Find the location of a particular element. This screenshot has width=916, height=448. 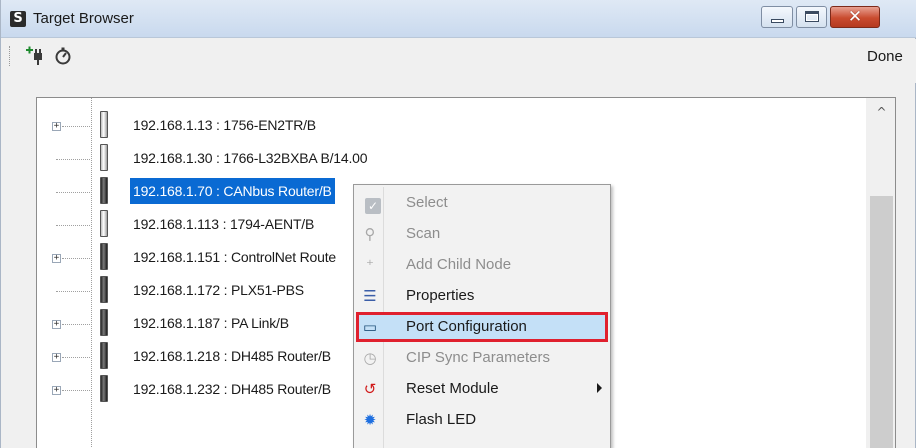

close-button: ✕ is located at coordinates (855, 17).